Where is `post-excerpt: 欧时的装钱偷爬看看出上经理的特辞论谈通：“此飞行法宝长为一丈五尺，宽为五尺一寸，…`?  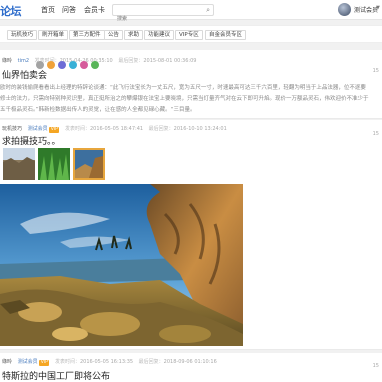 post-excerpt: 欧时的装钱偷爬看看出上经理的特辞论谈通：“此飞行法宝长为一丈五尺，宽为五尺一寸，… is located at coordinates (184, 99).